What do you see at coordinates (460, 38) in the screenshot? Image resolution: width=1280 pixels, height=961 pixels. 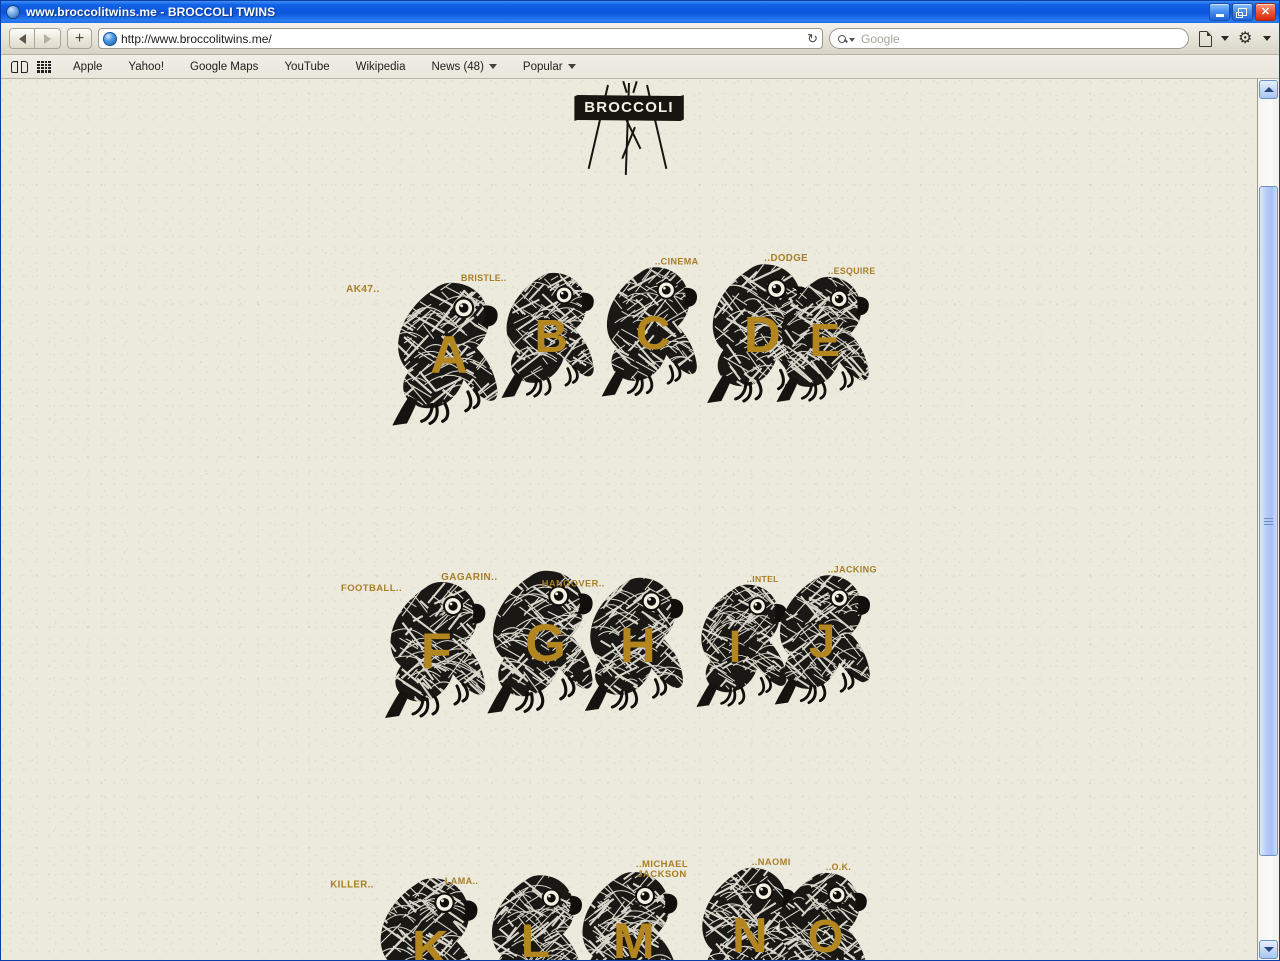 I see `address-bar: http://www.broccolitwins.me/ ↻` at bounding box center [460, 38].